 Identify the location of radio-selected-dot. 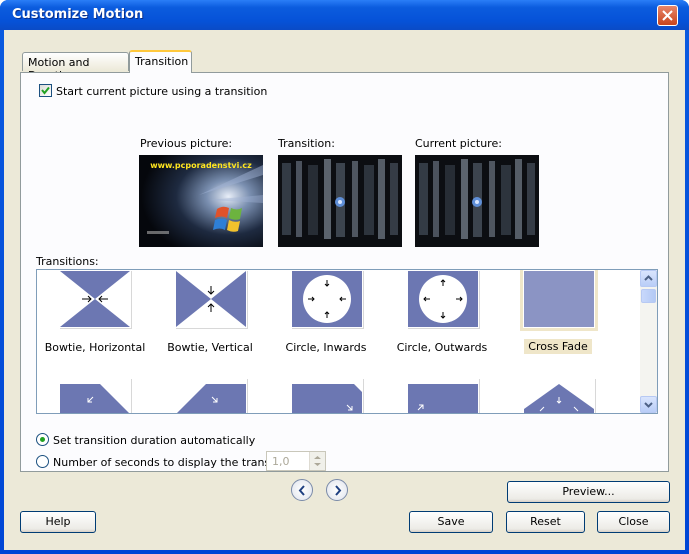
(42, 439).